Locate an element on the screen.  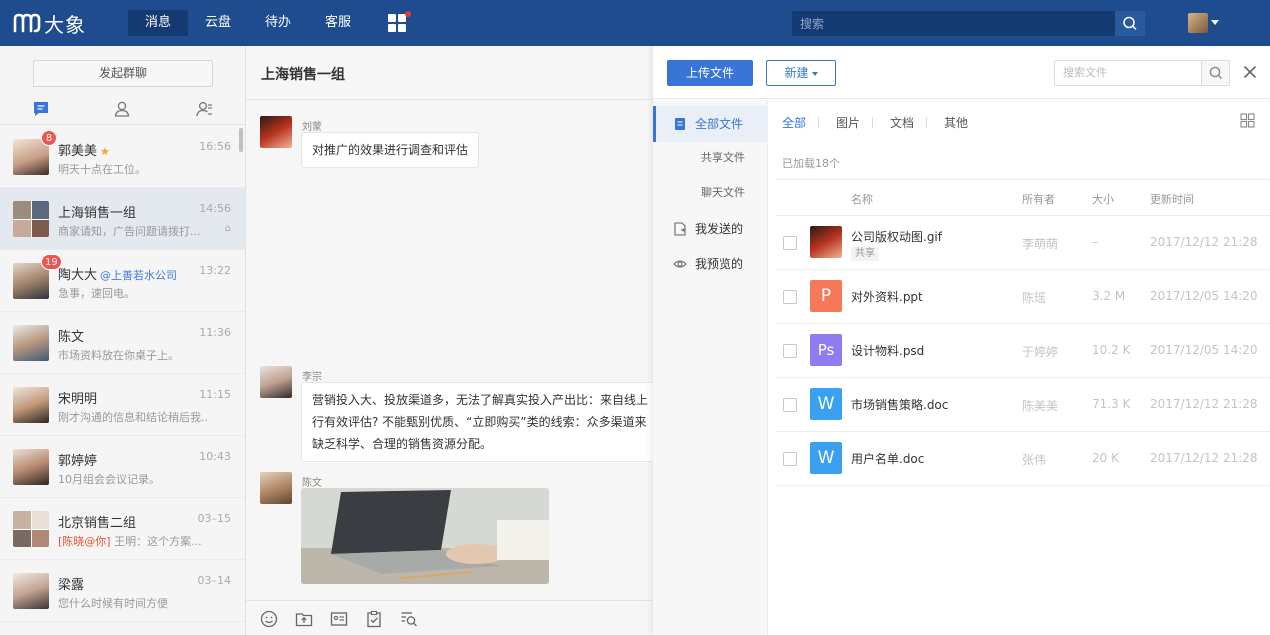
scrollbar is located at coordinates (241, 140).